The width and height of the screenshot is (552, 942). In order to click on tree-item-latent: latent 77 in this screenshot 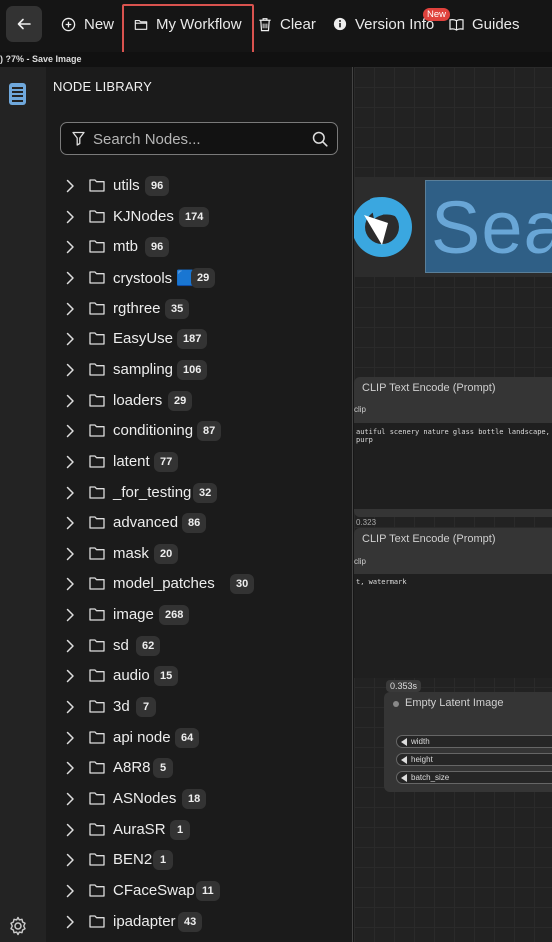, I will do `click(199, 462)`.